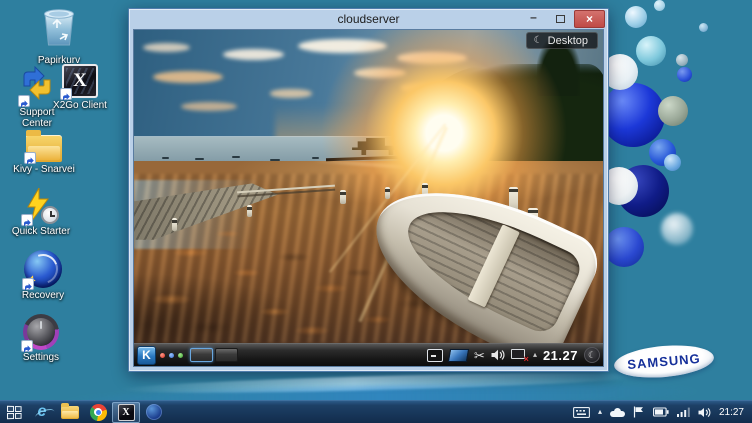 The width and height of the screenshot is (752, 423). What do you see at coordinates (376, 411) in the screenshot?
I see `windows-taskbar: e X ▴ 21:27` at bounding box center [376, 411].